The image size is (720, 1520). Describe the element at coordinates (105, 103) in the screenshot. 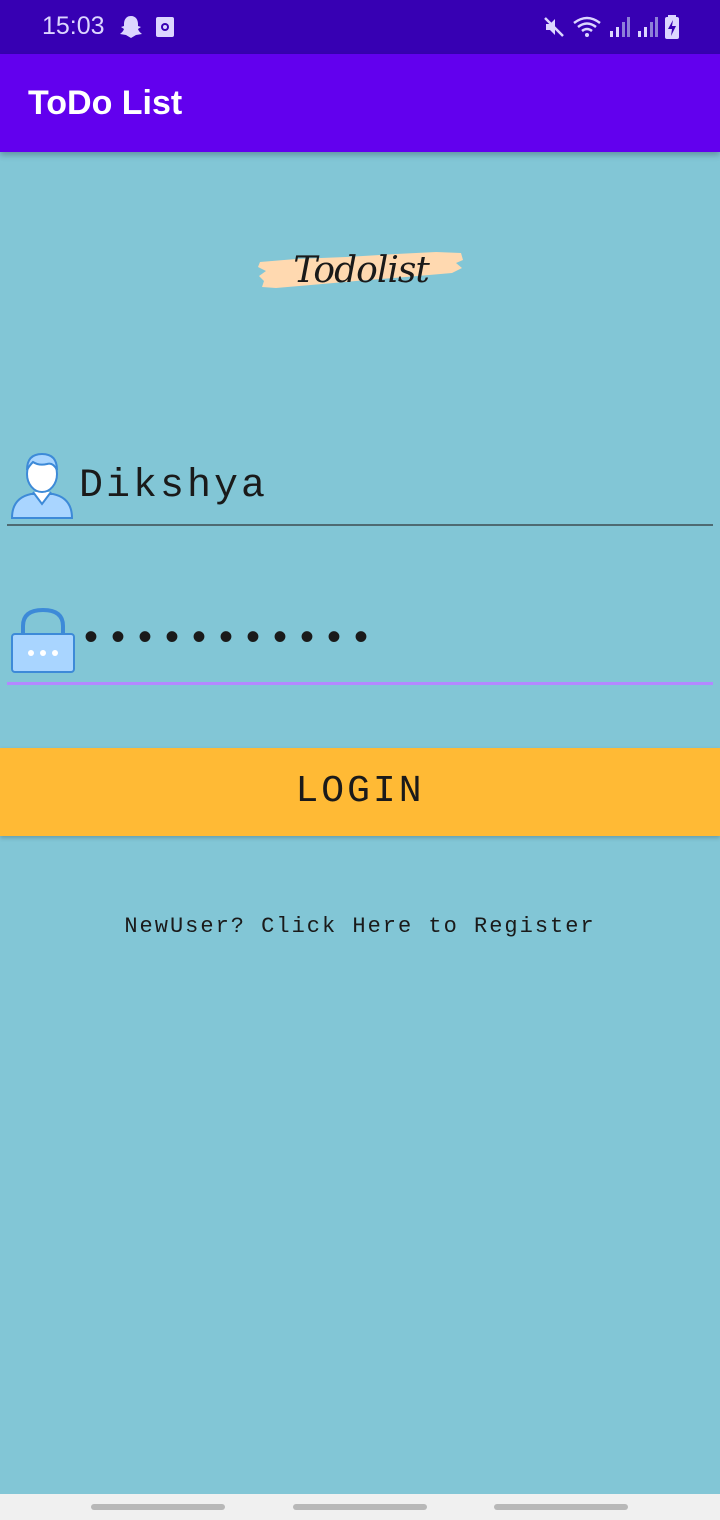

I see `app-title: ToDo List` at that location.